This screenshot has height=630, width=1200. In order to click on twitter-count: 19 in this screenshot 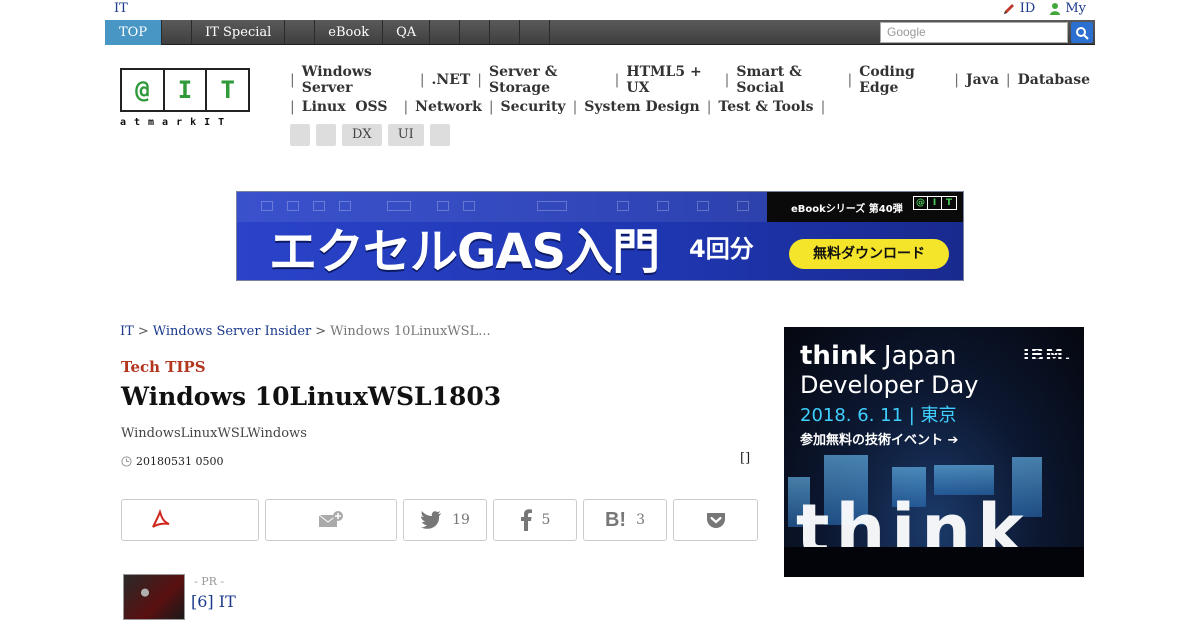, I will do `click(461, 520)`.